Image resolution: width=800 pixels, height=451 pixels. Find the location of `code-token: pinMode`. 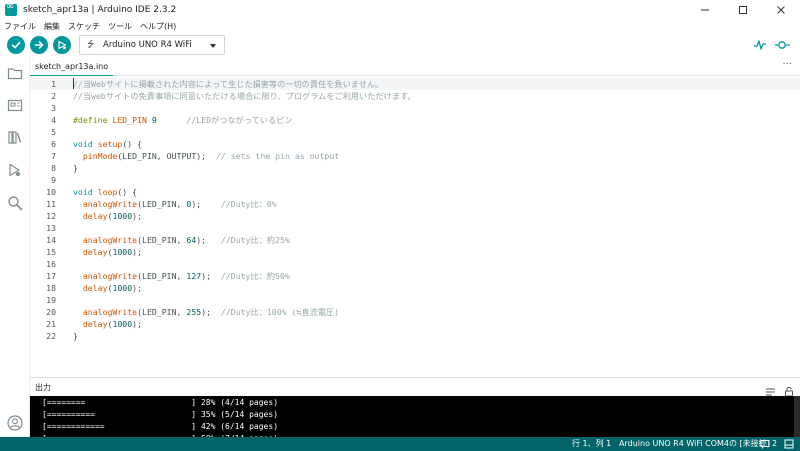

code-token: pinMode is located at coordinates (100, 156).